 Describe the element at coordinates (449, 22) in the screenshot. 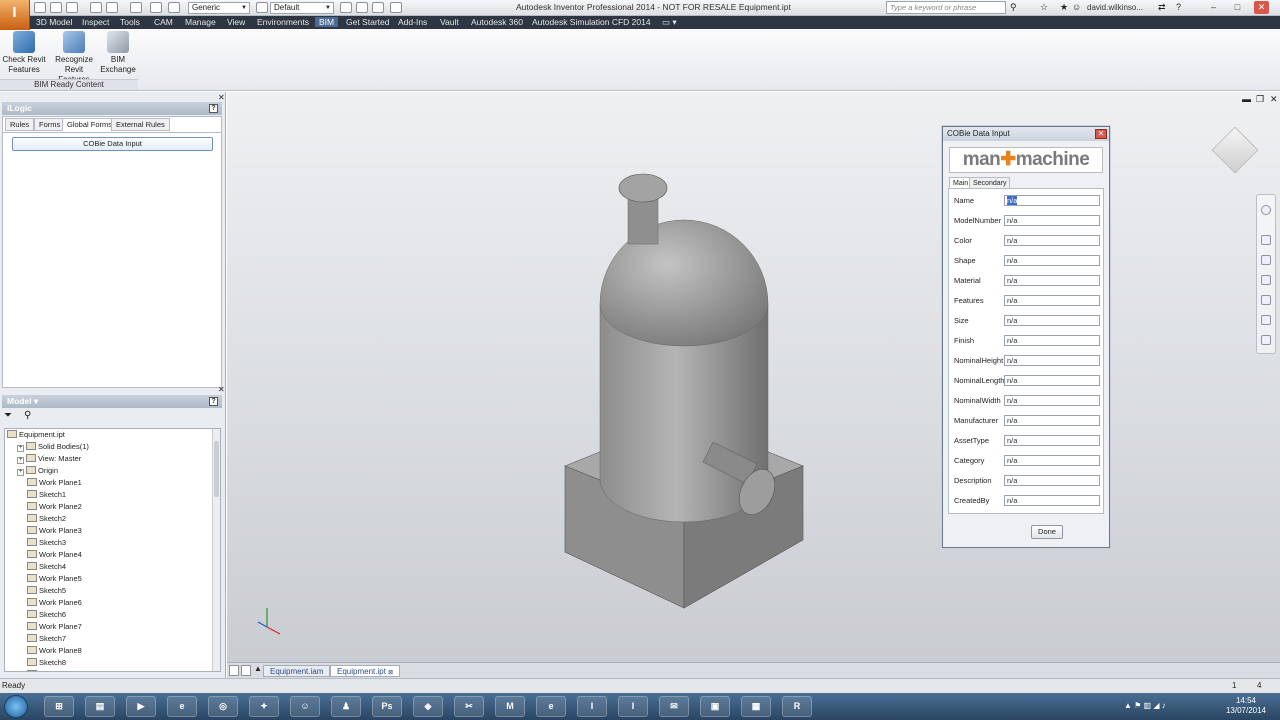

I see `tab-vault: Vault` at that location.